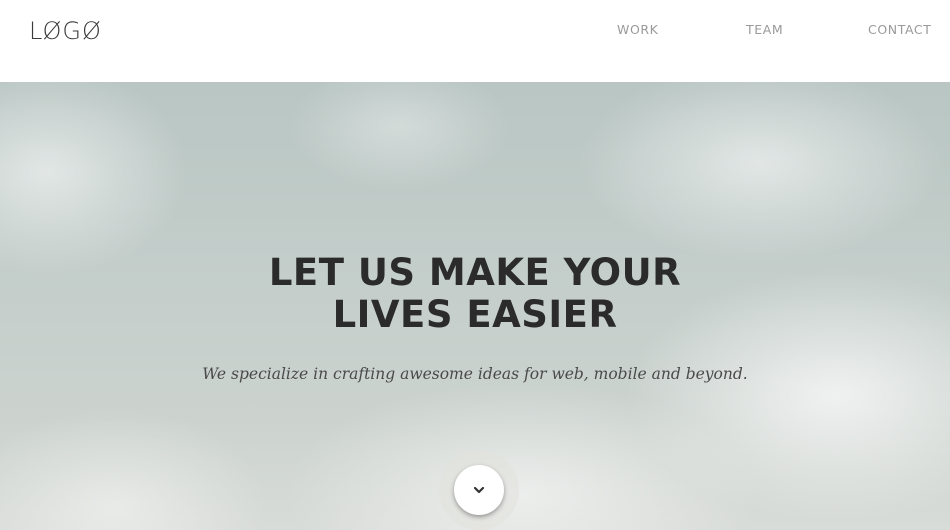 This screenshot has width=950, height=530. Describe the element at coordinates (899, 29) in the screenshot. I see `nav-link-contact: CONTACT` at that location.